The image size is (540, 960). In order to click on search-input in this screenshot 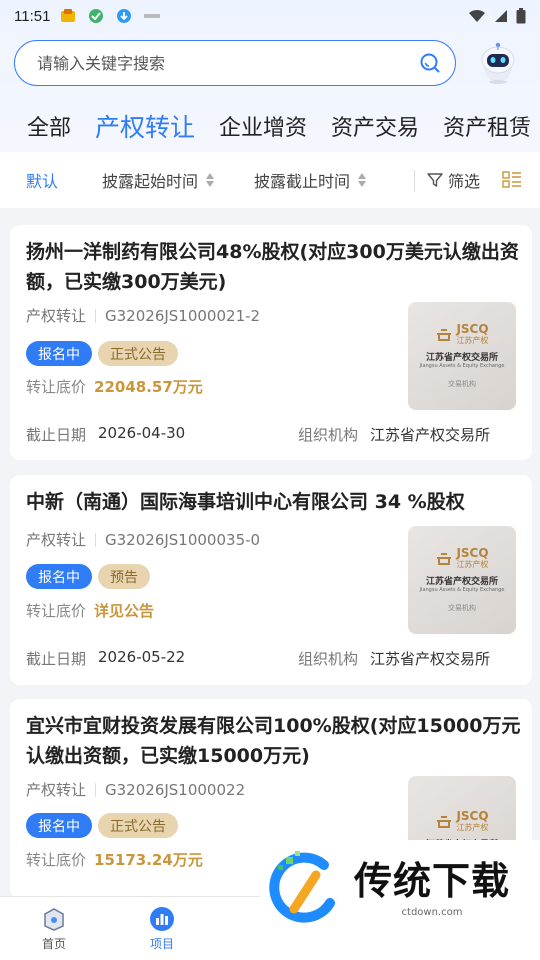, I will do `click(228, 63)`.